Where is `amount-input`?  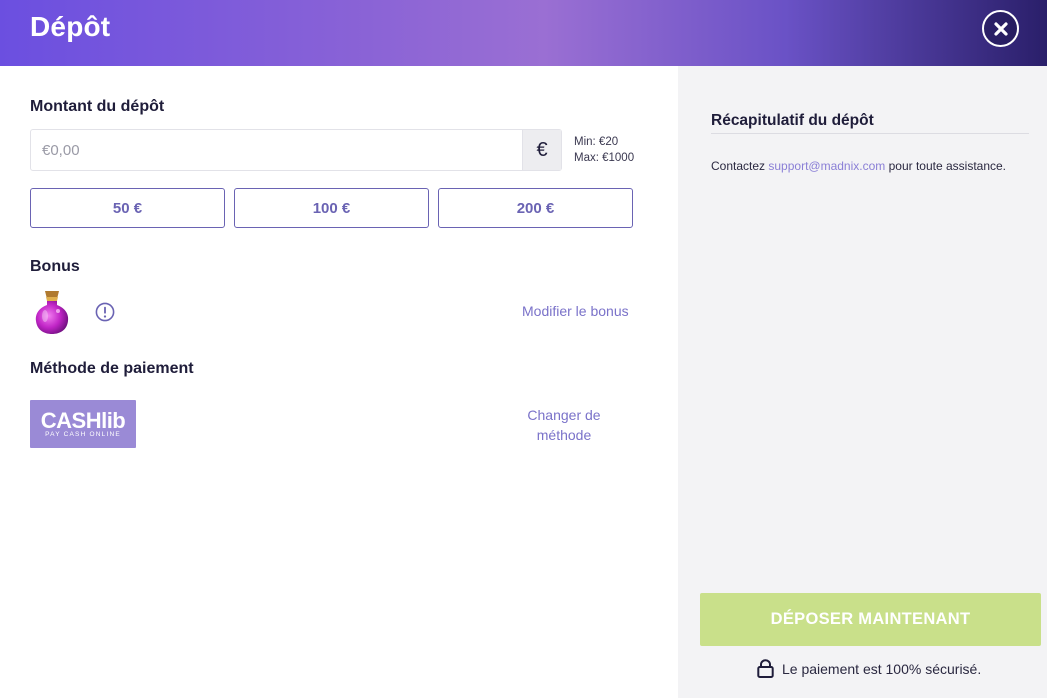
amount-input is located at coordinates (276, 150).